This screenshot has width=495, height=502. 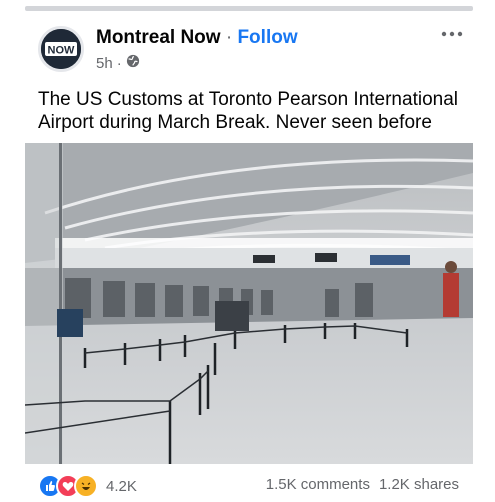 I want to click on post-header-title: Montreal Now · Follow, so click(x=197, y=38).